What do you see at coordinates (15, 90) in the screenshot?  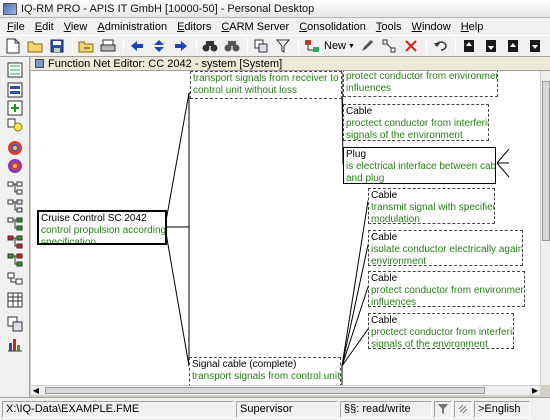 I see `list-view-icon` at bounding box center [15, 90].